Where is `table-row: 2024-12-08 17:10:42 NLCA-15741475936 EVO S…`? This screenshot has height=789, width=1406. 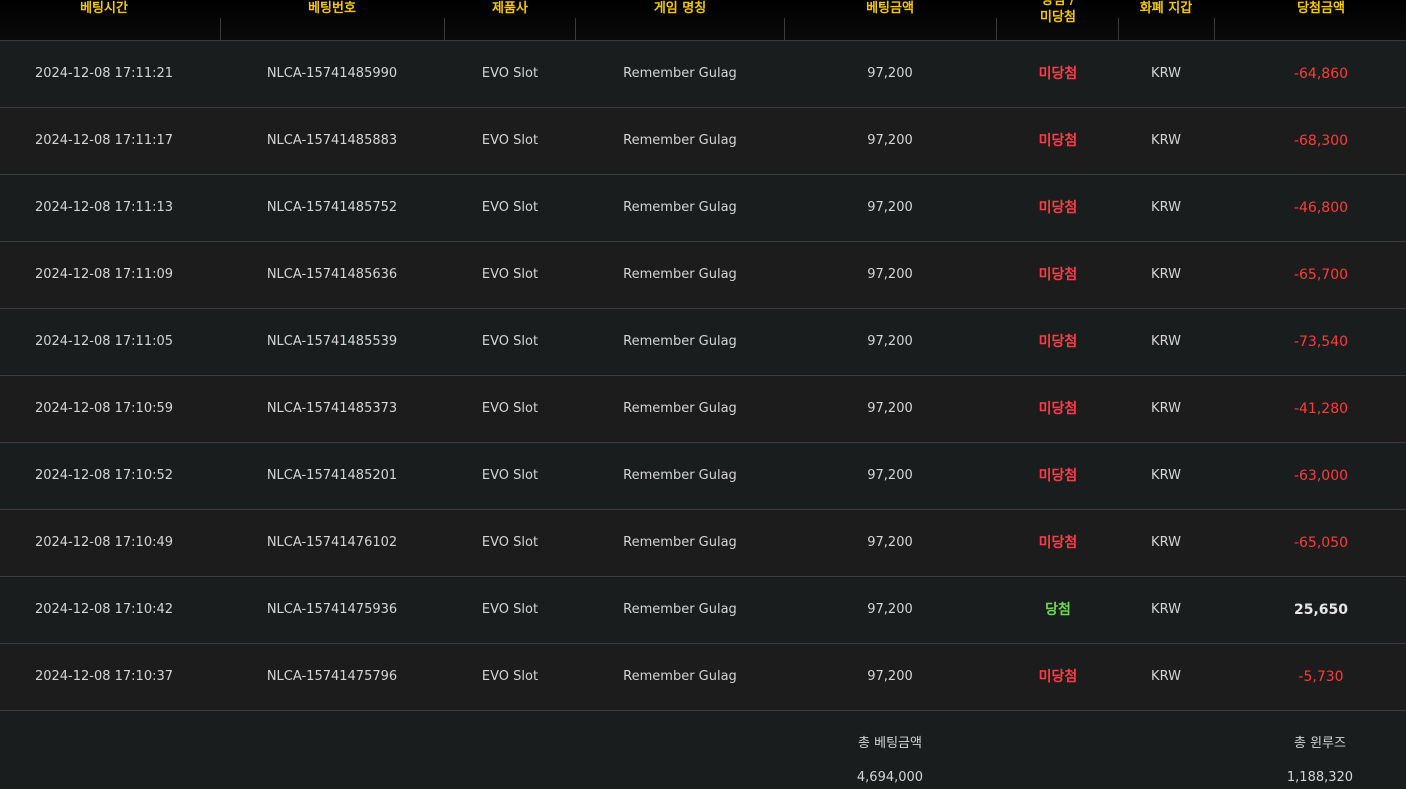
table-row: 2024-12-08 17:10:42 NLCA-15741475936 EVO S… is located at coordinates (703, 610).